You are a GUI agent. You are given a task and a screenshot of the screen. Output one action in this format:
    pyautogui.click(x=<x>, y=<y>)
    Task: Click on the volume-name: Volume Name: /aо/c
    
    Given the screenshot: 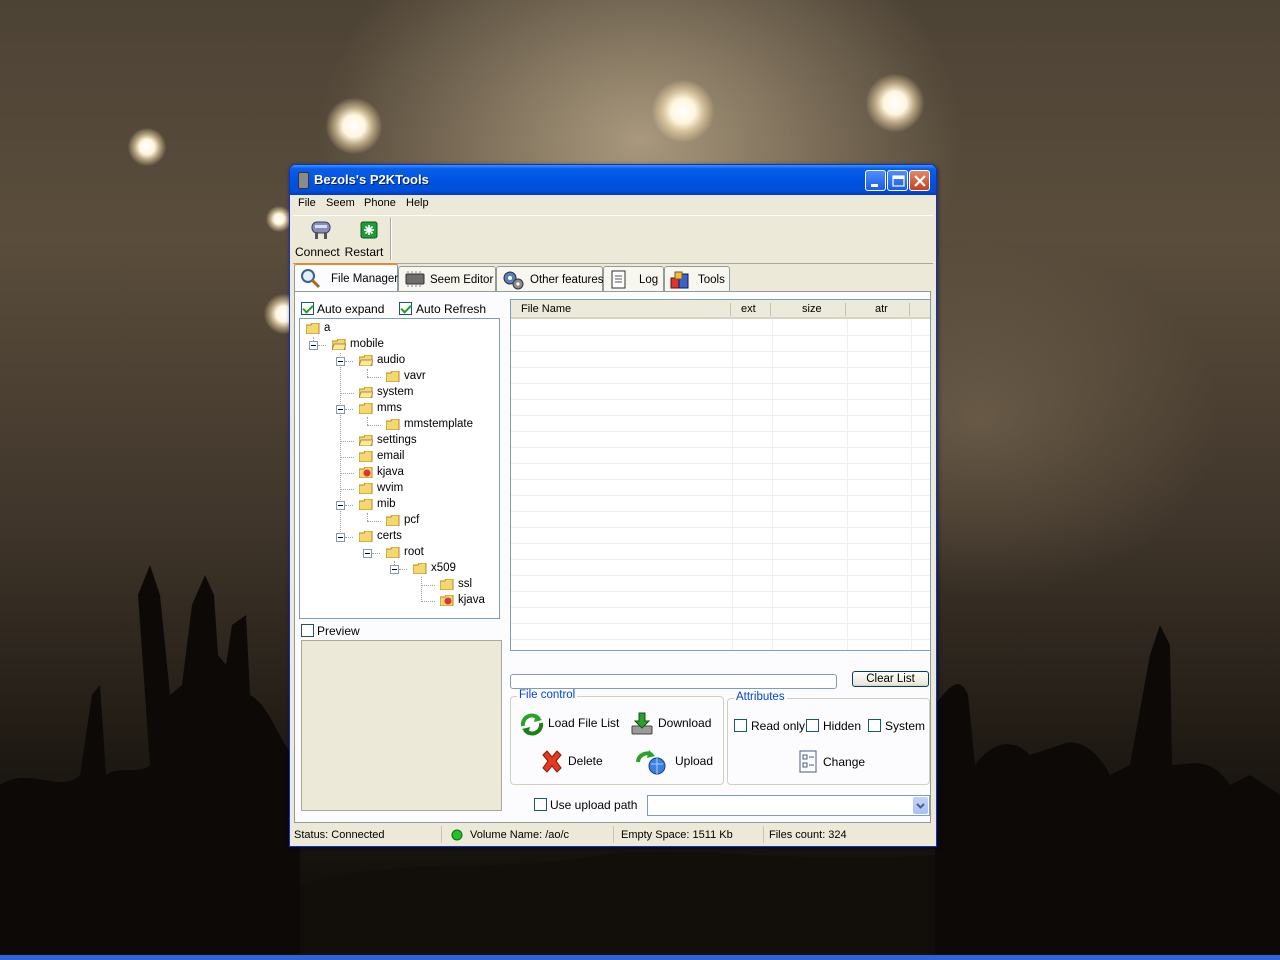 What is the action you would take?
    pyautogui.click(x=520, y=835)
    